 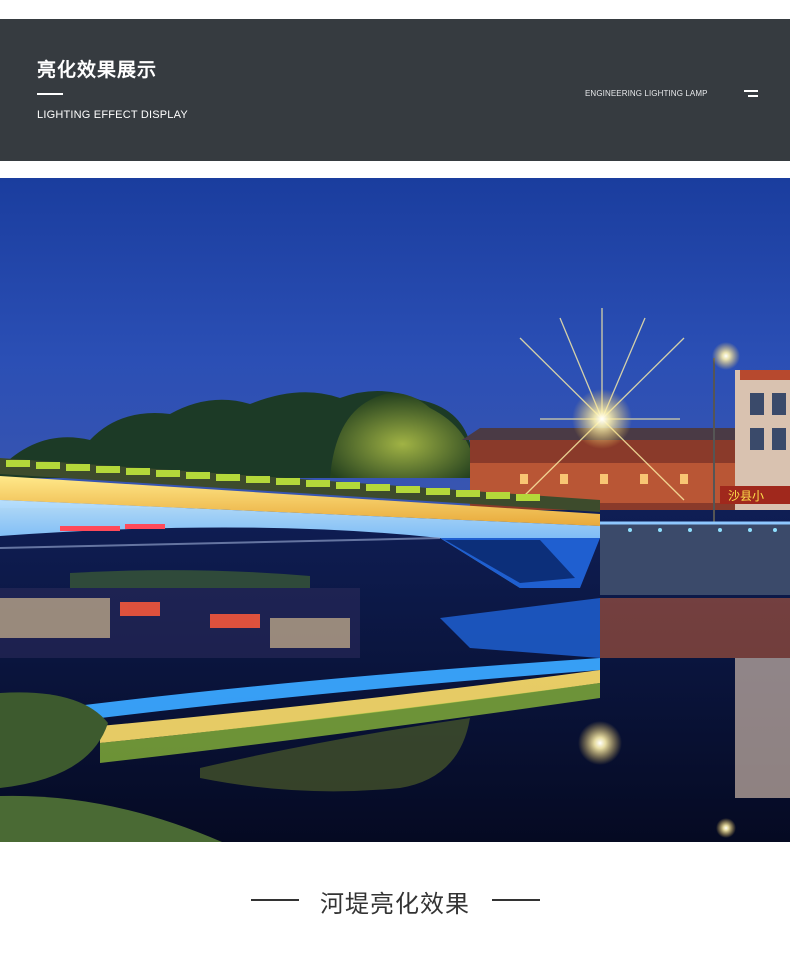 I want to click on caption-text: 河堤亮化效果, so click(x=395, y=904).